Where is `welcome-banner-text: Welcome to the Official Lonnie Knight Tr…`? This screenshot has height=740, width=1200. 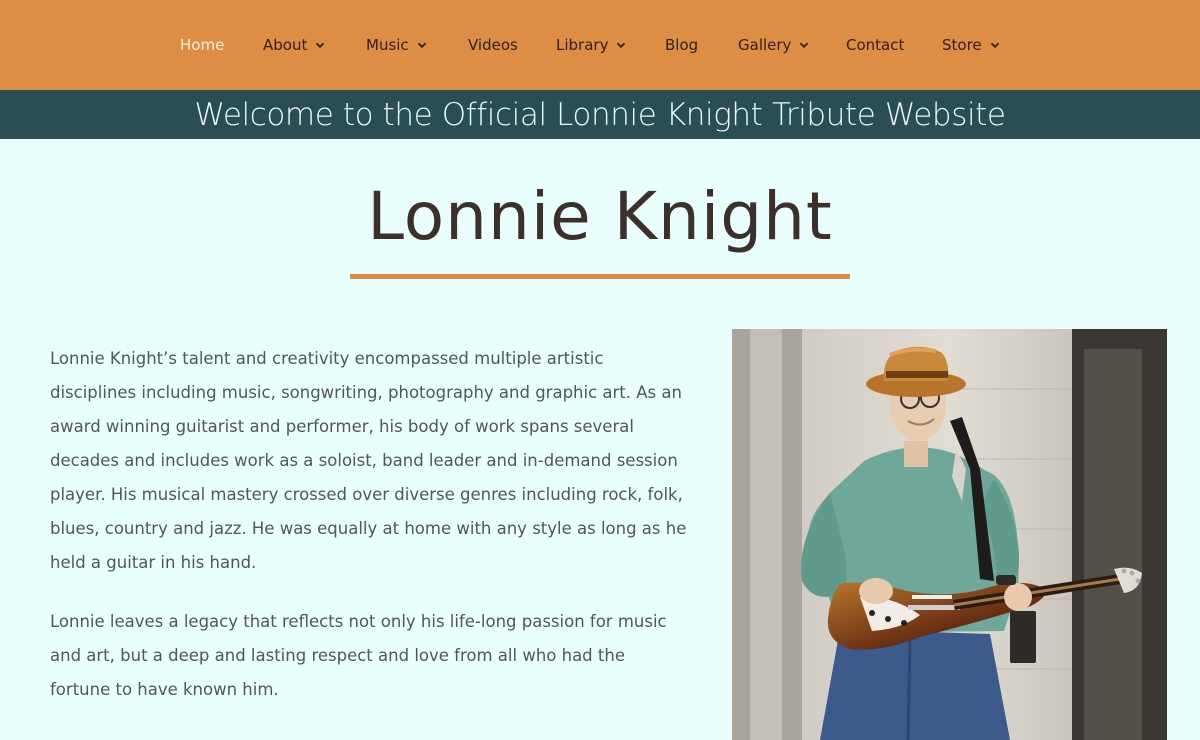 welcome-banner-text: Welcome to the Official Lonnie Knight Tr… is located at coordinates (600, 114).